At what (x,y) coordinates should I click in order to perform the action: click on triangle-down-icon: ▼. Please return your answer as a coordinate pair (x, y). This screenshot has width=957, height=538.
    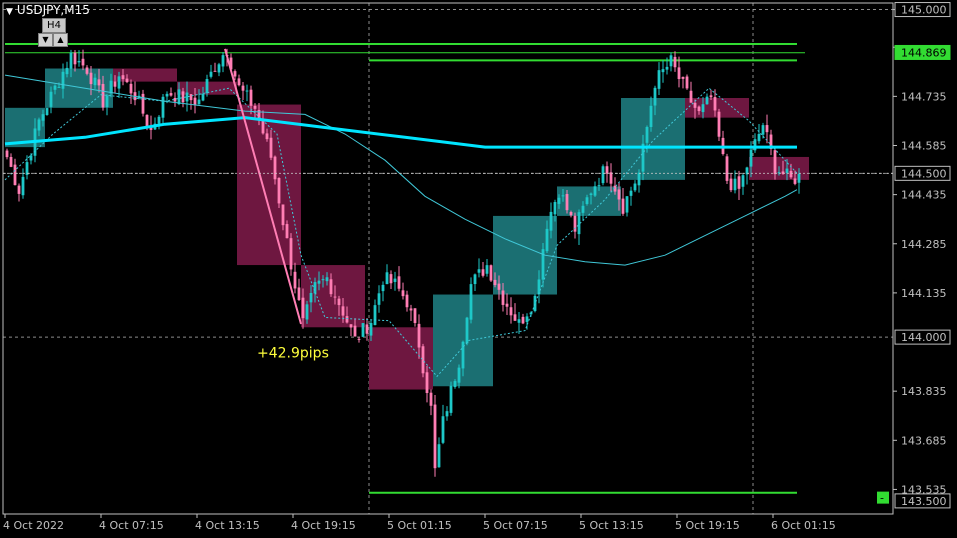
    Looking at the image, I should click on (45, 39).